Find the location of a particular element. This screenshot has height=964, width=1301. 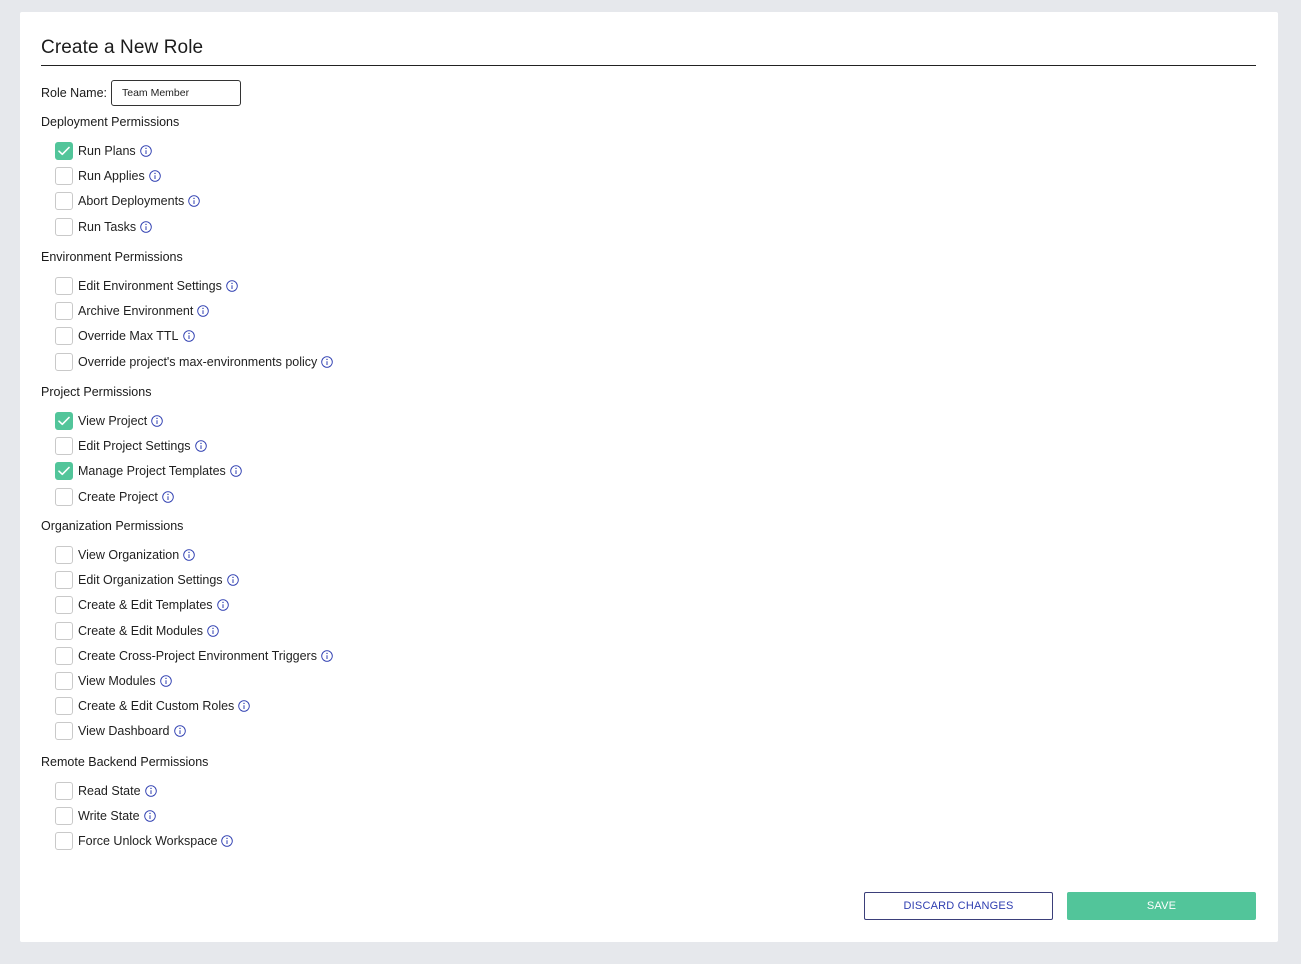

permission-item: Create & Edit Modules is located at coordinates (137, 631).